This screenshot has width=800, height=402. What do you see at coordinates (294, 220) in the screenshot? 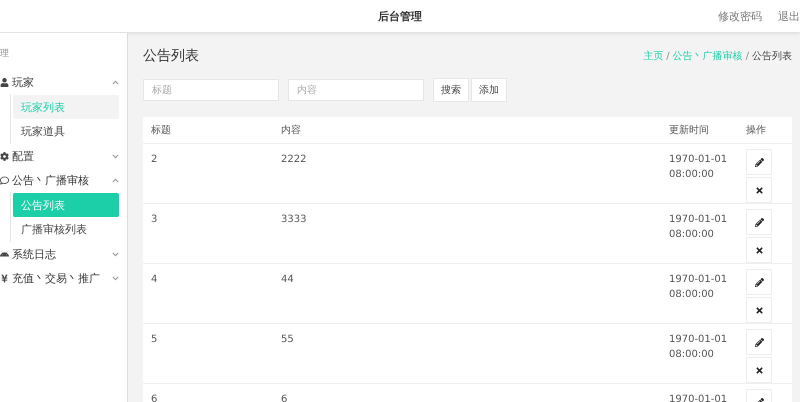
I see `table-cell-text: 3333` at bounding box center [294, 220].